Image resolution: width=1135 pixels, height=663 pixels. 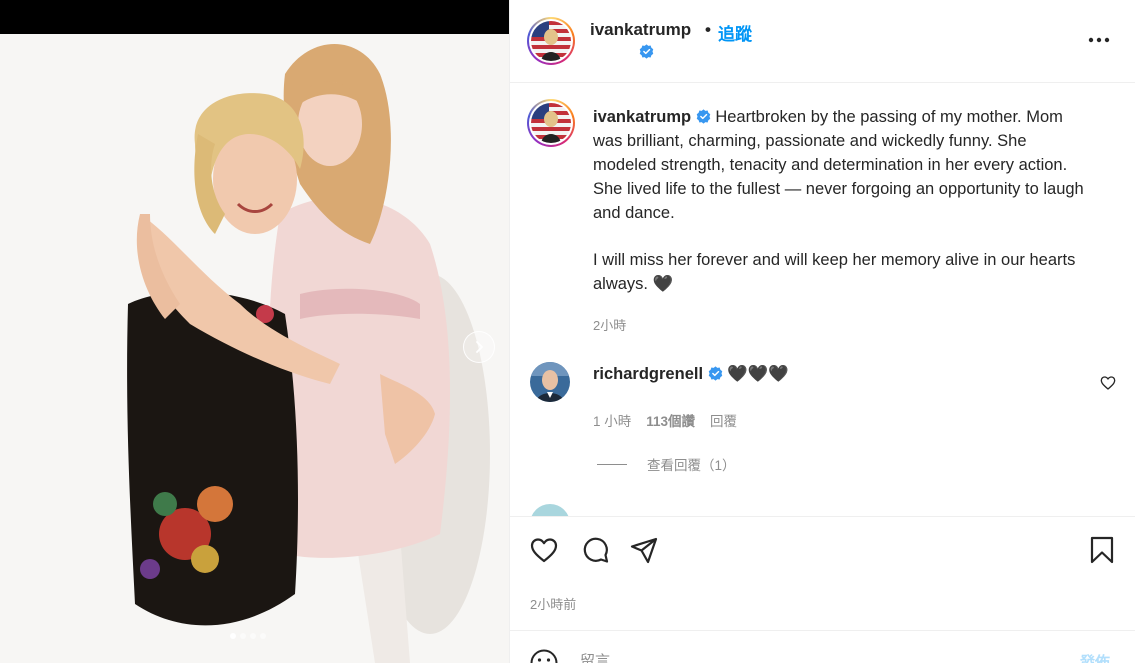 I want to click on comment-body: richardgrenell 🖤🖤🖤, so click(x=691, y=374).